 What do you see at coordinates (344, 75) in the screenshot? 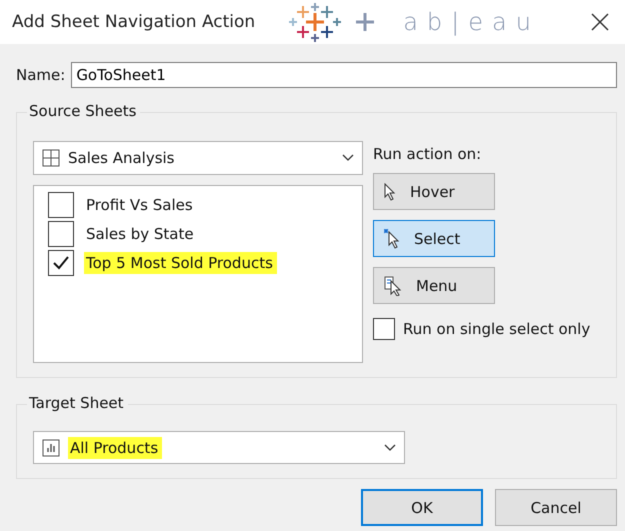
I see `name-input: GoToSheet1` at bounding box center [344, 75].